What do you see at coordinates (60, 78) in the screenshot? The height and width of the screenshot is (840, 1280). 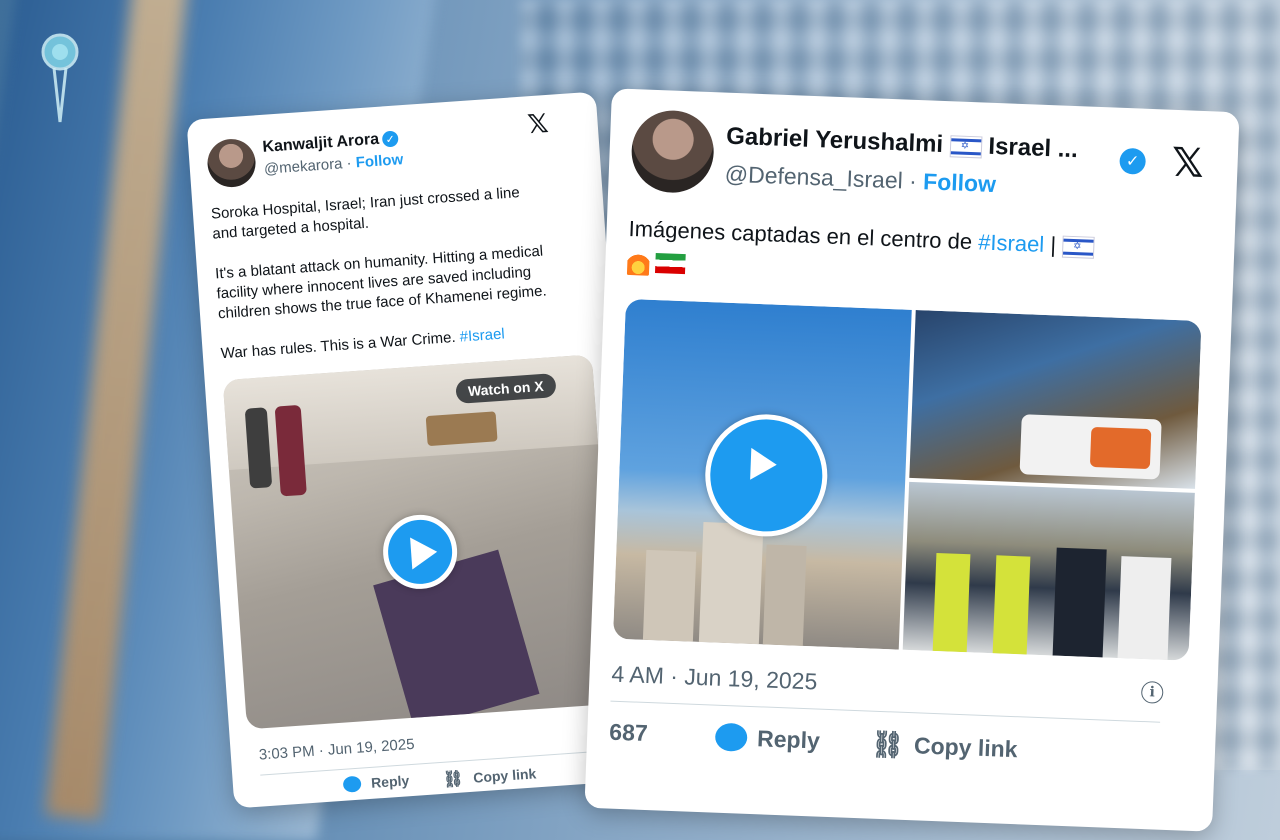 I see `map-pin-icon` at bounding box center [60, 78].